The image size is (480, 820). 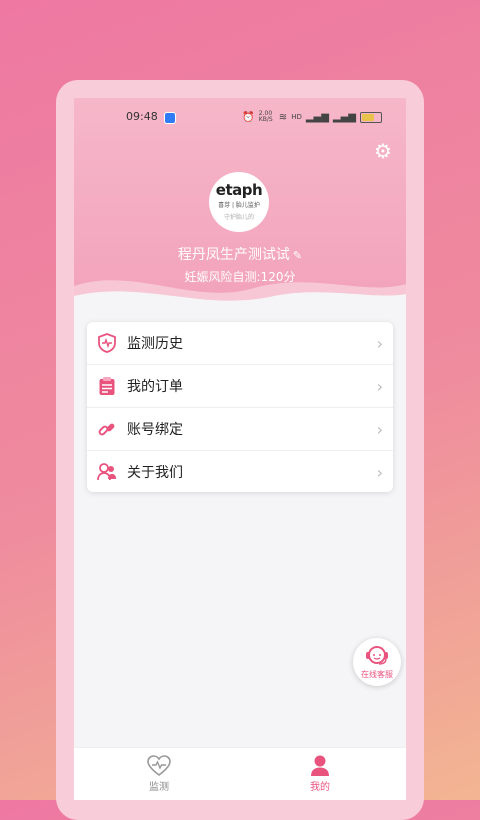 I want to click on heart-pulse-icon, so click(x=159, y=766).